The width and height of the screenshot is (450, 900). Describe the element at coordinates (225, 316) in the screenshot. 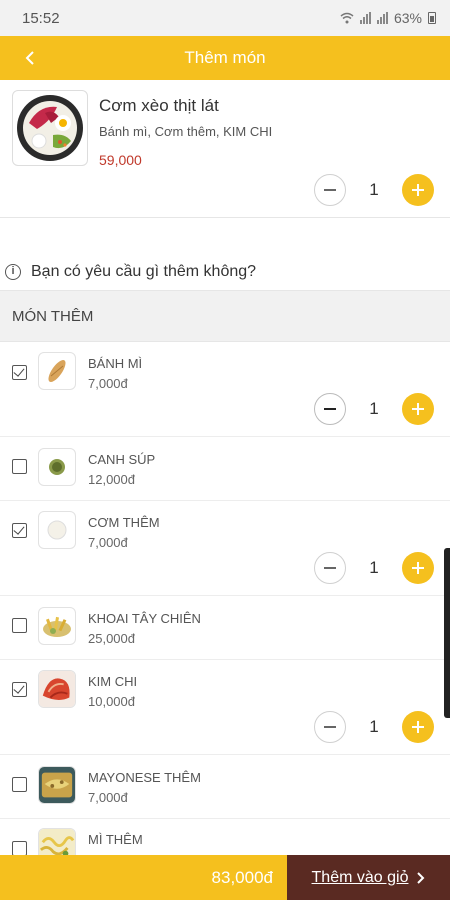

I see `extras-section-header: MÓN THÊM` at that location.